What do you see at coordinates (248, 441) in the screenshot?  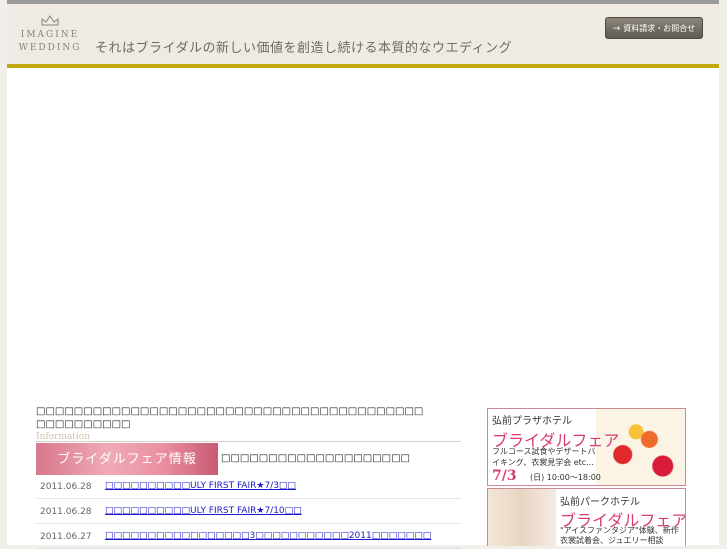 I see `information-divider` at bounding box center [248, 441].